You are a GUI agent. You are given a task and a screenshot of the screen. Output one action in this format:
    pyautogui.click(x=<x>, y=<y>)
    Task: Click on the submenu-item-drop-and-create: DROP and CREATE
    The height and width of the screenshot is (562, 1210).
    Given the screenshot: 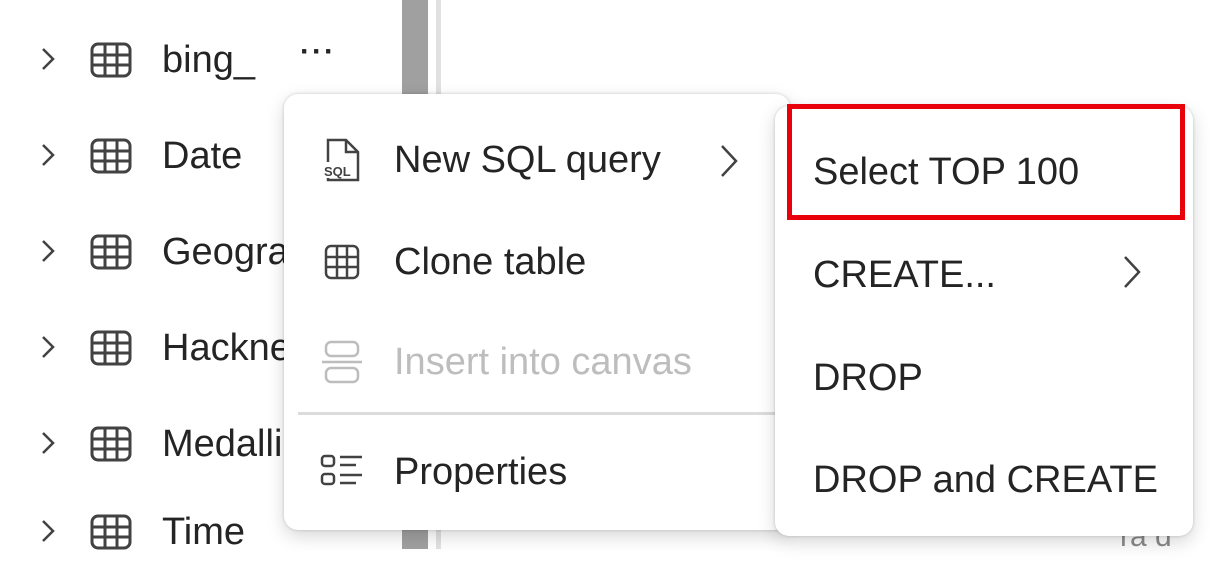 What is the action you would take?
    pyautogui.click(x=984, y=481)
    